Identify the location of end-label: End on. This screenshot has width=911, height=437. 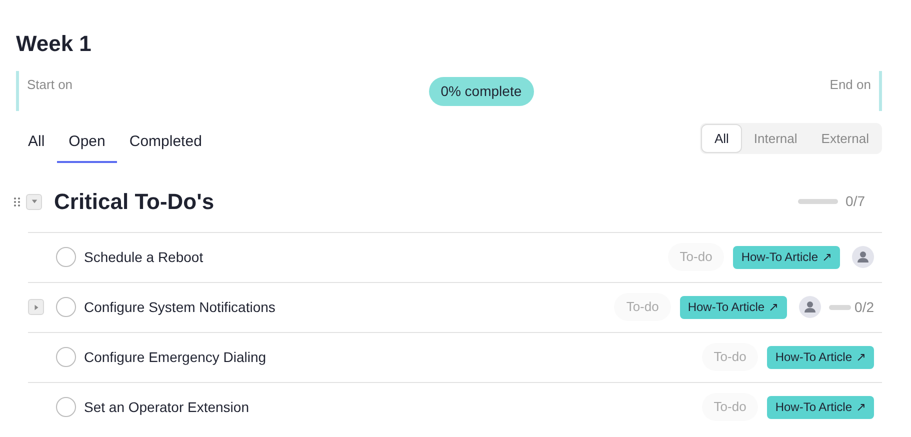
(850, 84).